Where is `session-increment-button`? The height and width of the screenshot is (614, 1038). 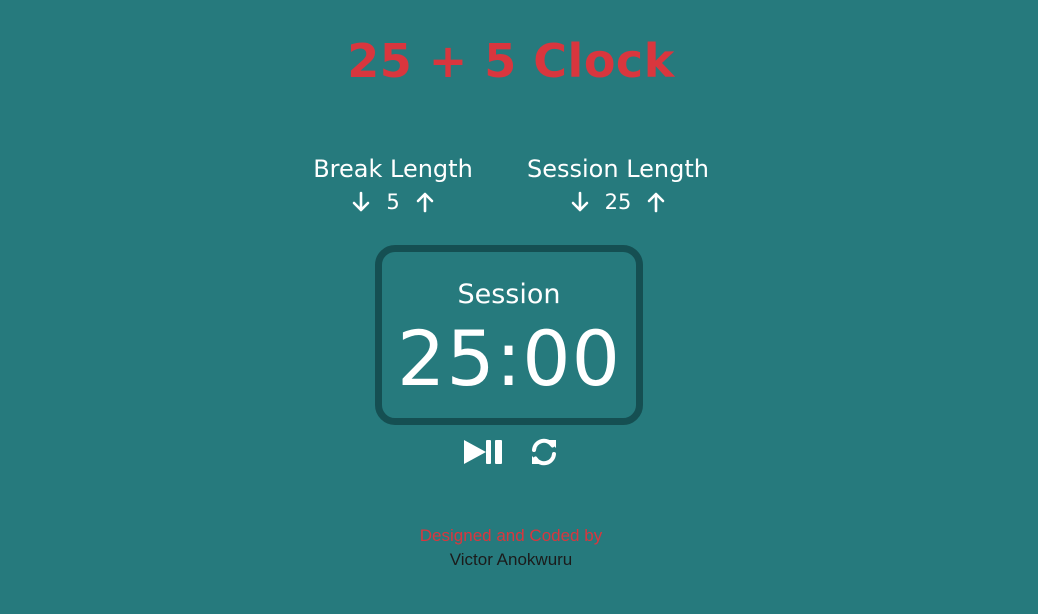 session-increment-button is located at coordinates (656, 202).